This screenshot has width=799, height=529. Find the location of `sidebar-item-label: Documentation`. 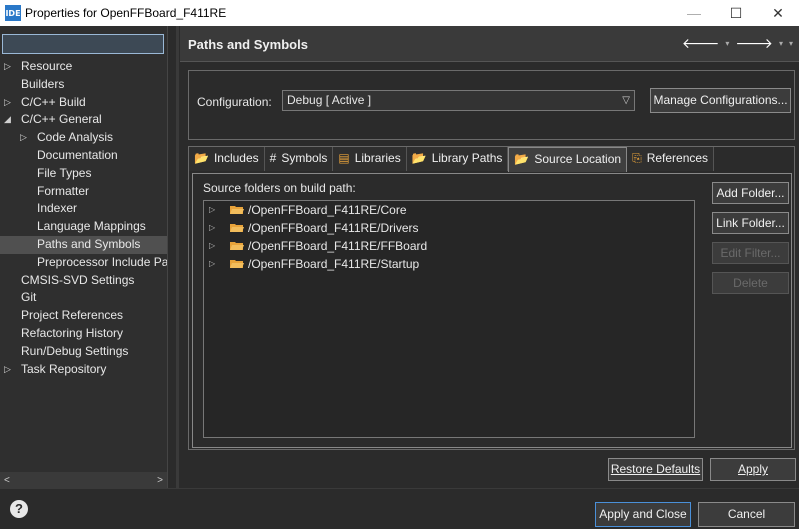

sidebar-item-label: Documentation is located at coordinates (77, 154).